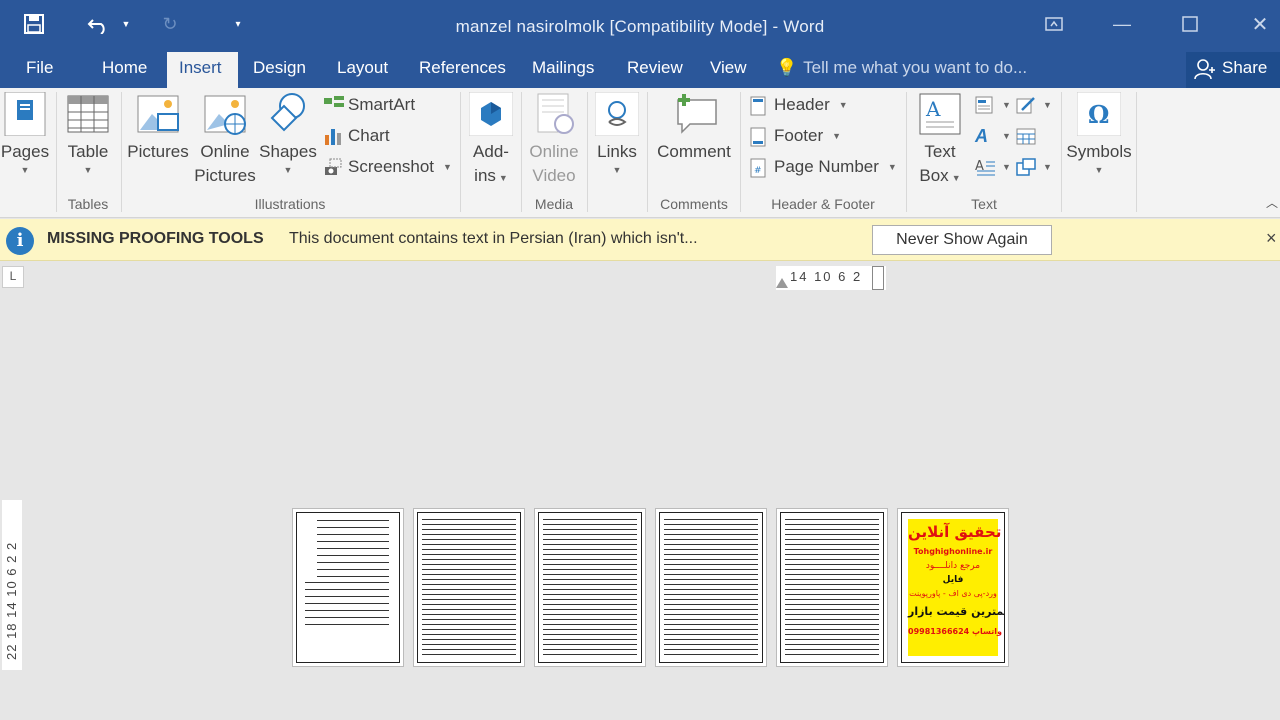 The width and height of the screenshot is (1280, 720). Describe the element at coordinates (202, 70) in the screenshot. I see `tab-insert: Insert` at that location.